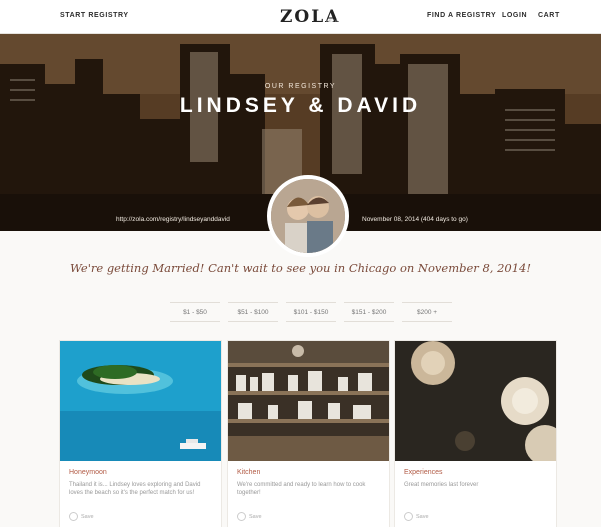 Image resolution: width=601 pixels, height=527 pixels. I want to click on couple-avatar, so click(308, 216).